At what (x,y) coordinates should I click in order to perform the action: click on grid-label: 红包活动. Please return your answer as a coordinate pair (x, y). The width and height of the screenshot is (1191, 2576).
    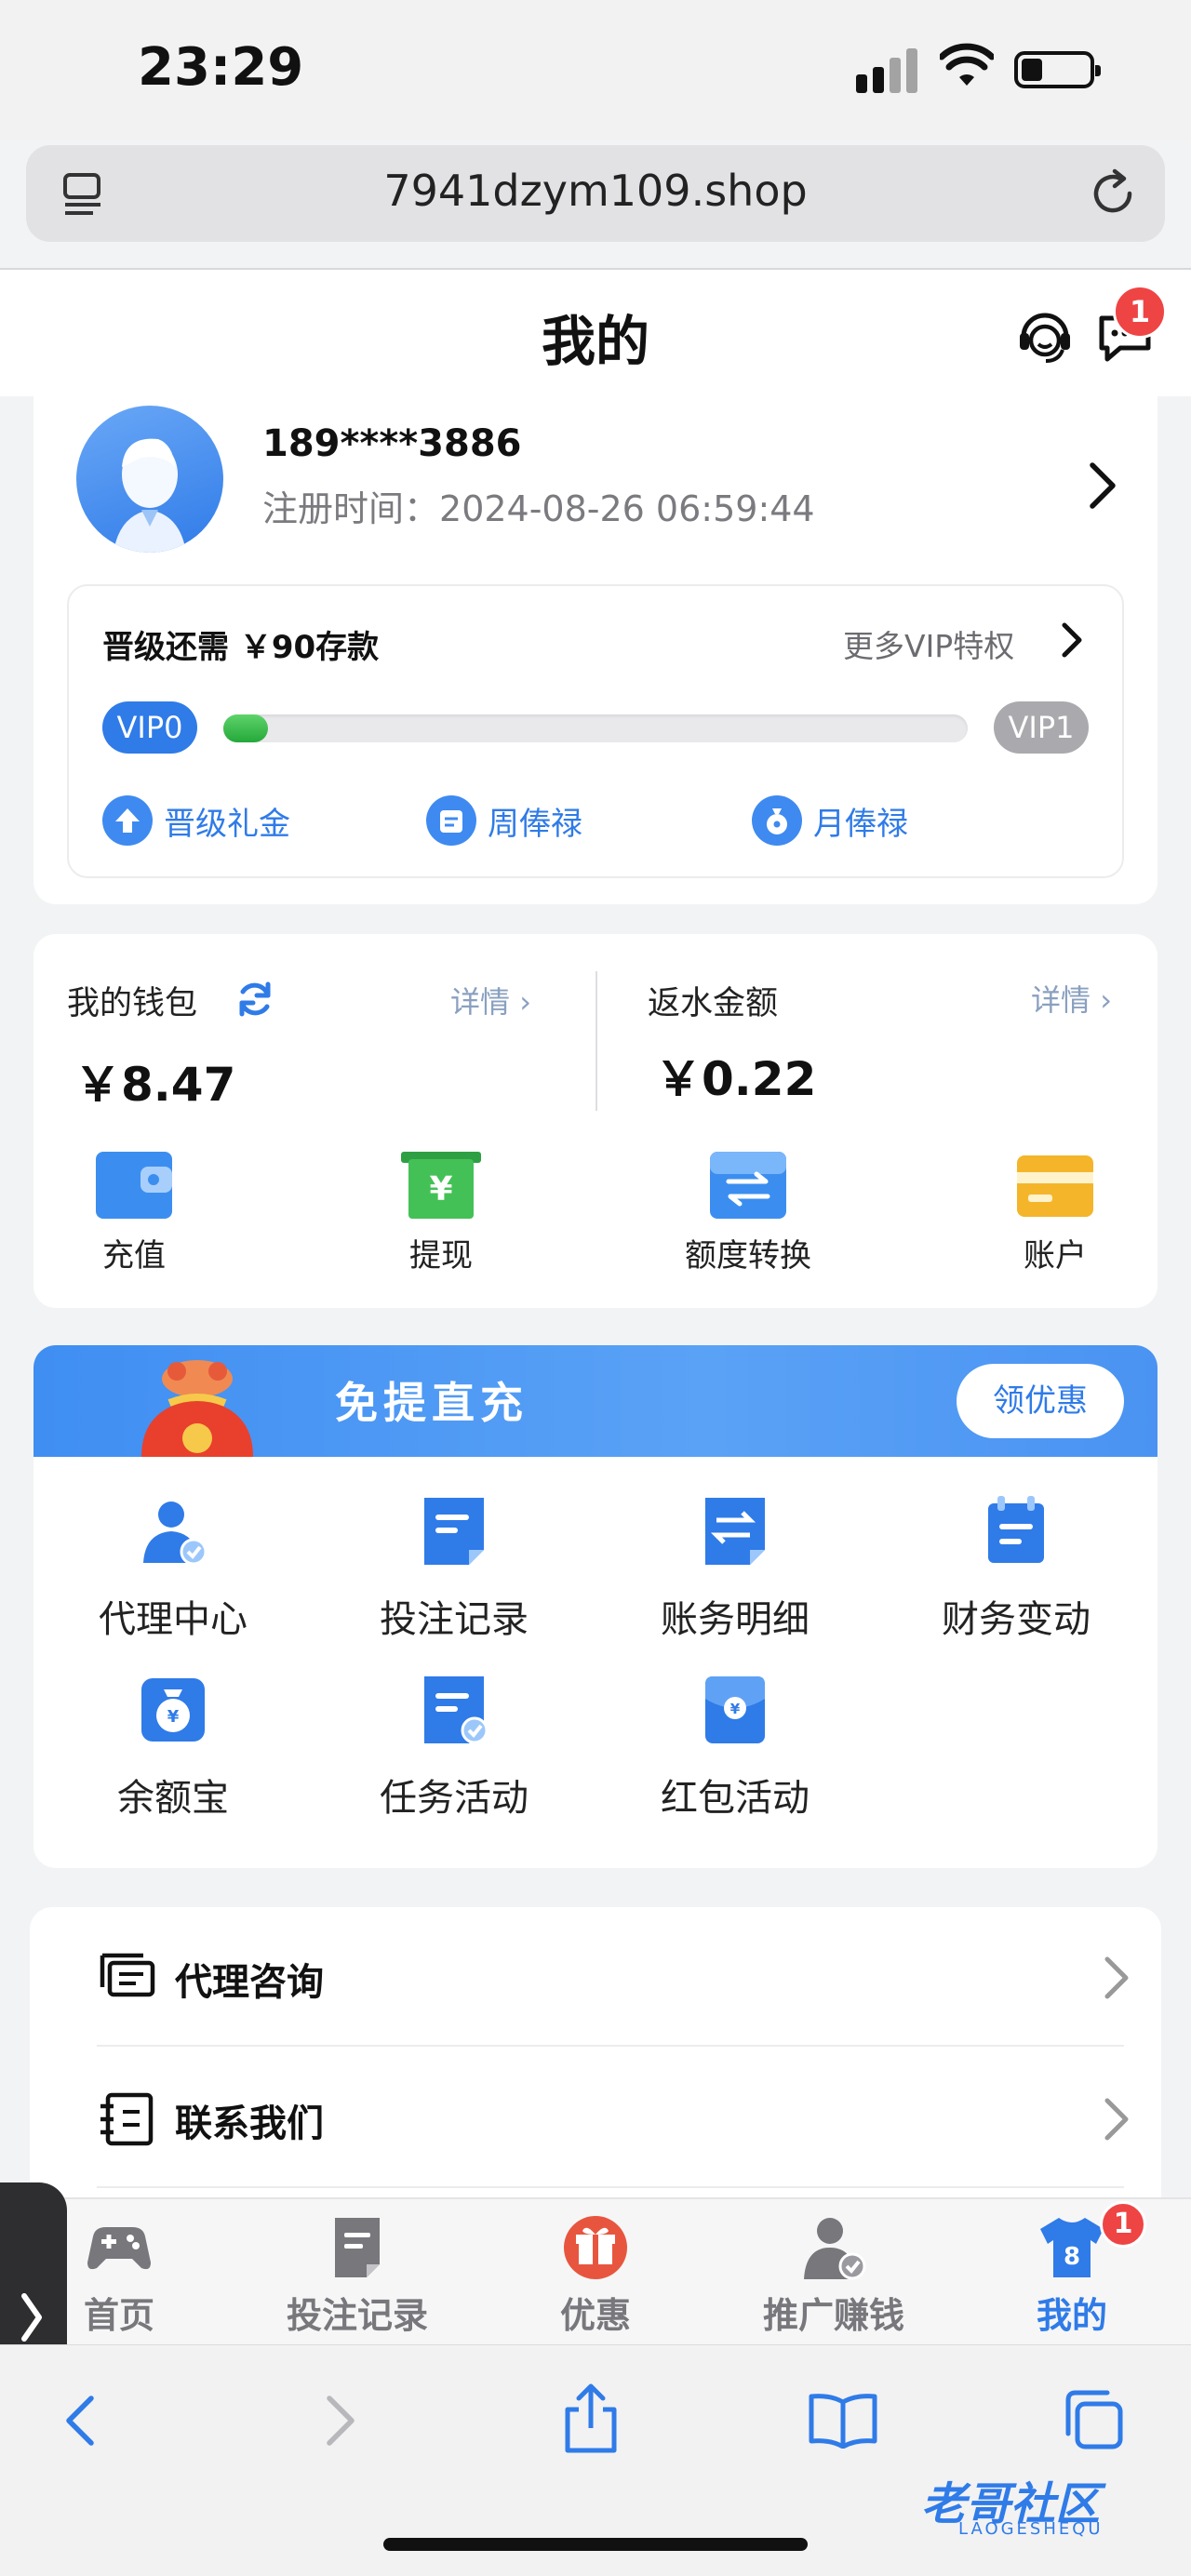
    Looking at the image, I should click on (735, 1798).